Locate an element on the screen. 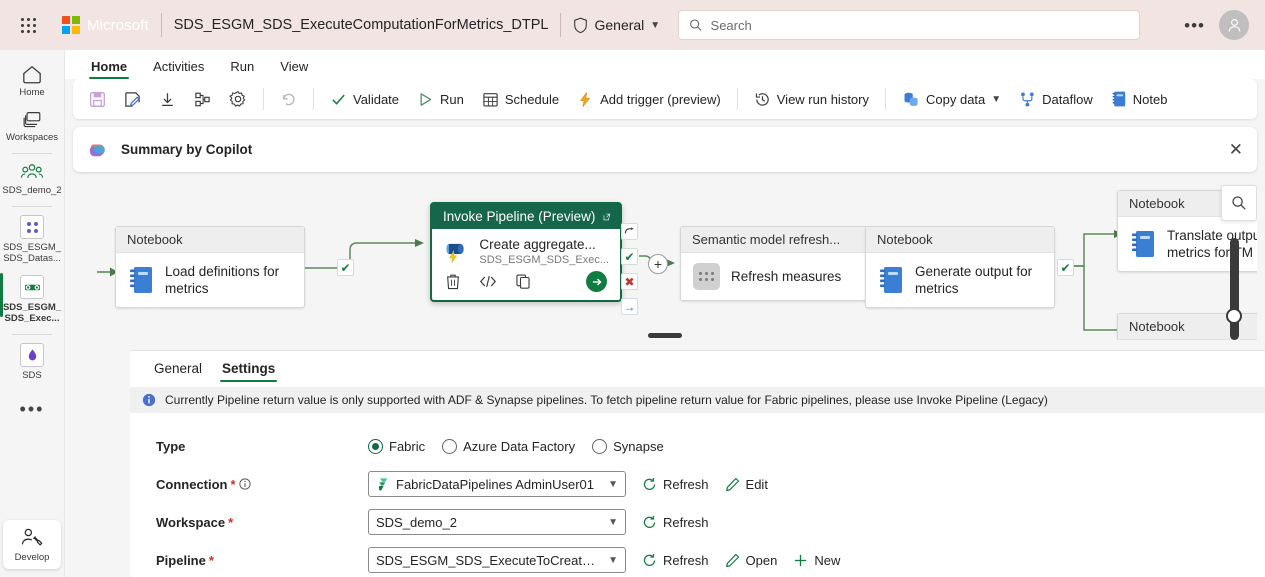 This screenshot has height=577, width=1265. tab-settings: Settings is located at coordinates (248, 369).